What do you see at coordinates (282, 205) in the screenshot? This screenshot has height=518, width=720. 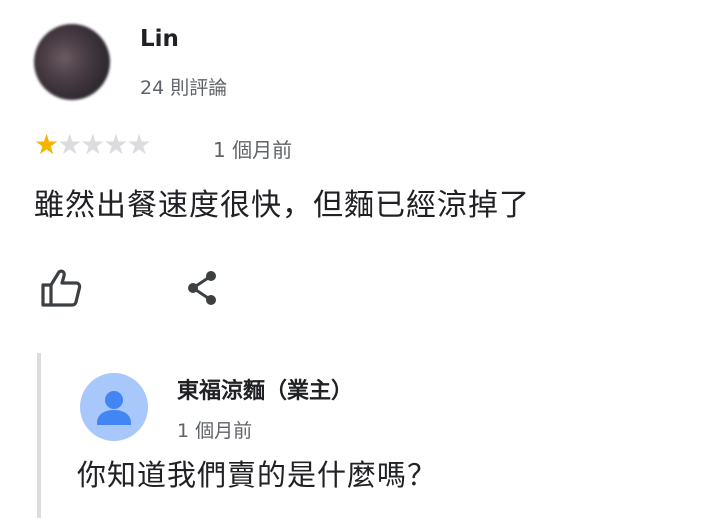 I see `review-text: 雖然出餐速度很快，但麵已經涼掉了` at bounding box center [282, 205].